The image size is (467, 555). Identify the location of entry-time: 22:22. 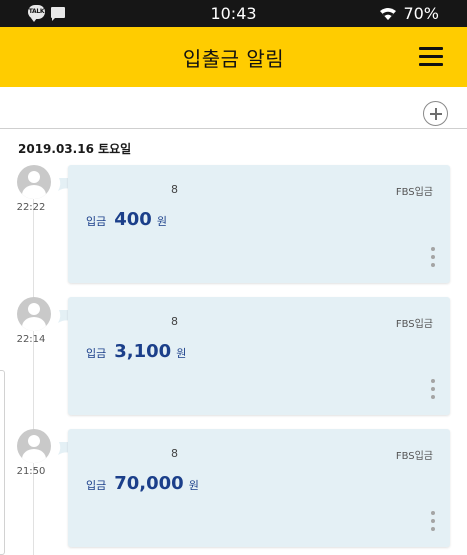
(31, 207).